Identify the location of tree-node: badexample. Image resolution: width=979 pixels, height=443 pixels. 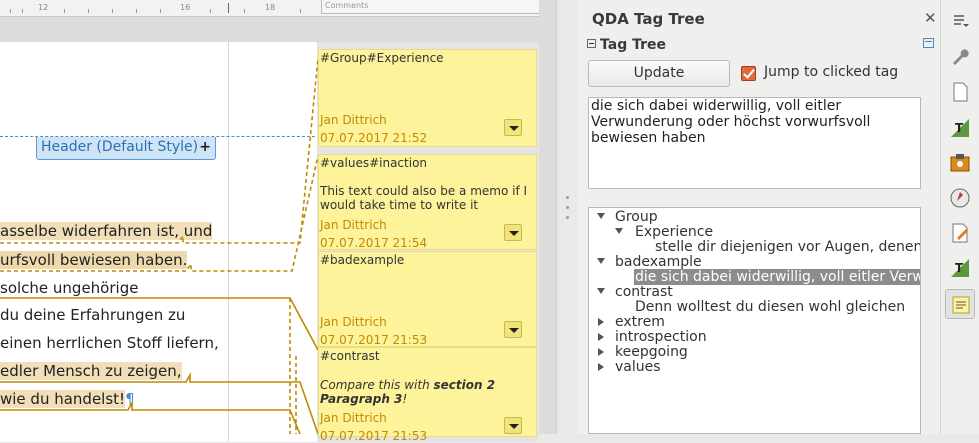
(658, 262).